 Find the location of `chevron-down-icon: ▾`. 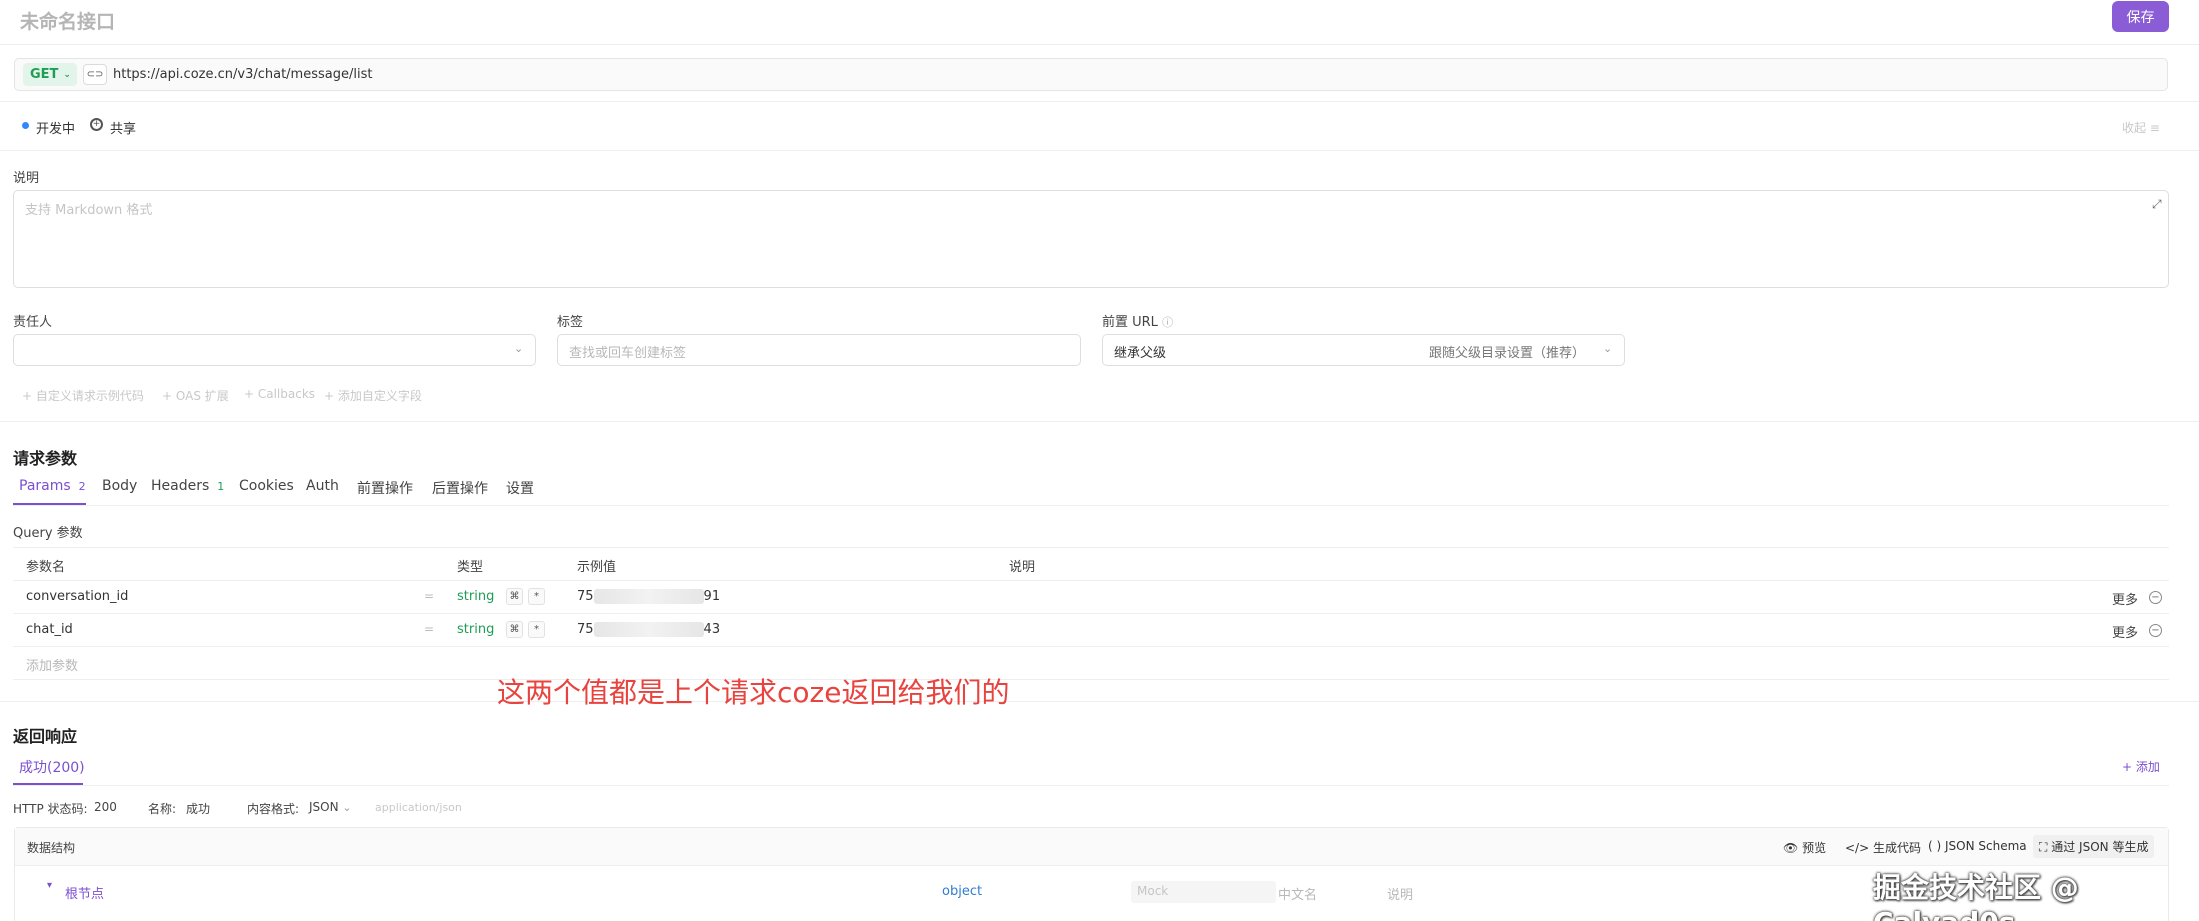

chevron-down-icon: ▾ is located at coordinates (49, 885).